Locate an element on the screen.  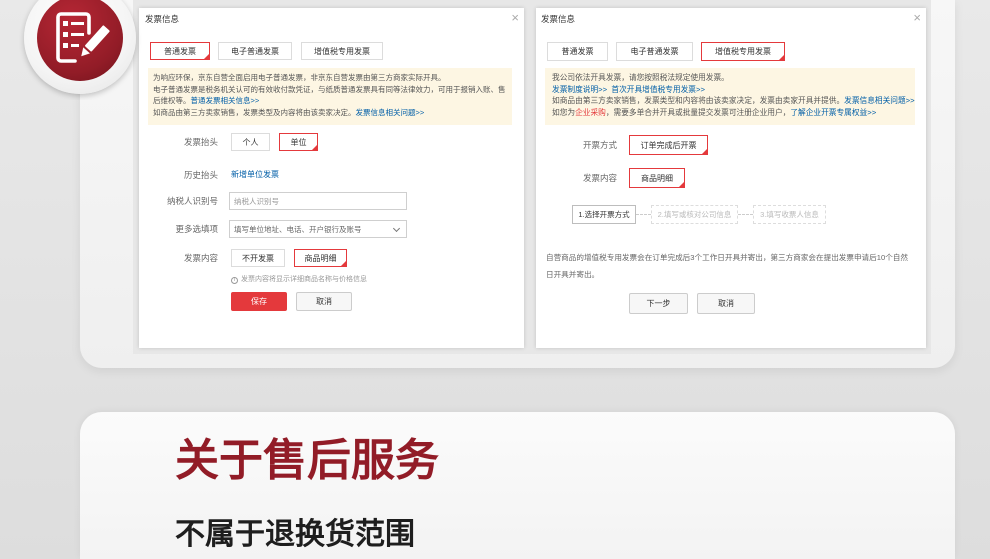
option-after-order-complete: 订单完成后开票 is located at coordinates (668, 145).